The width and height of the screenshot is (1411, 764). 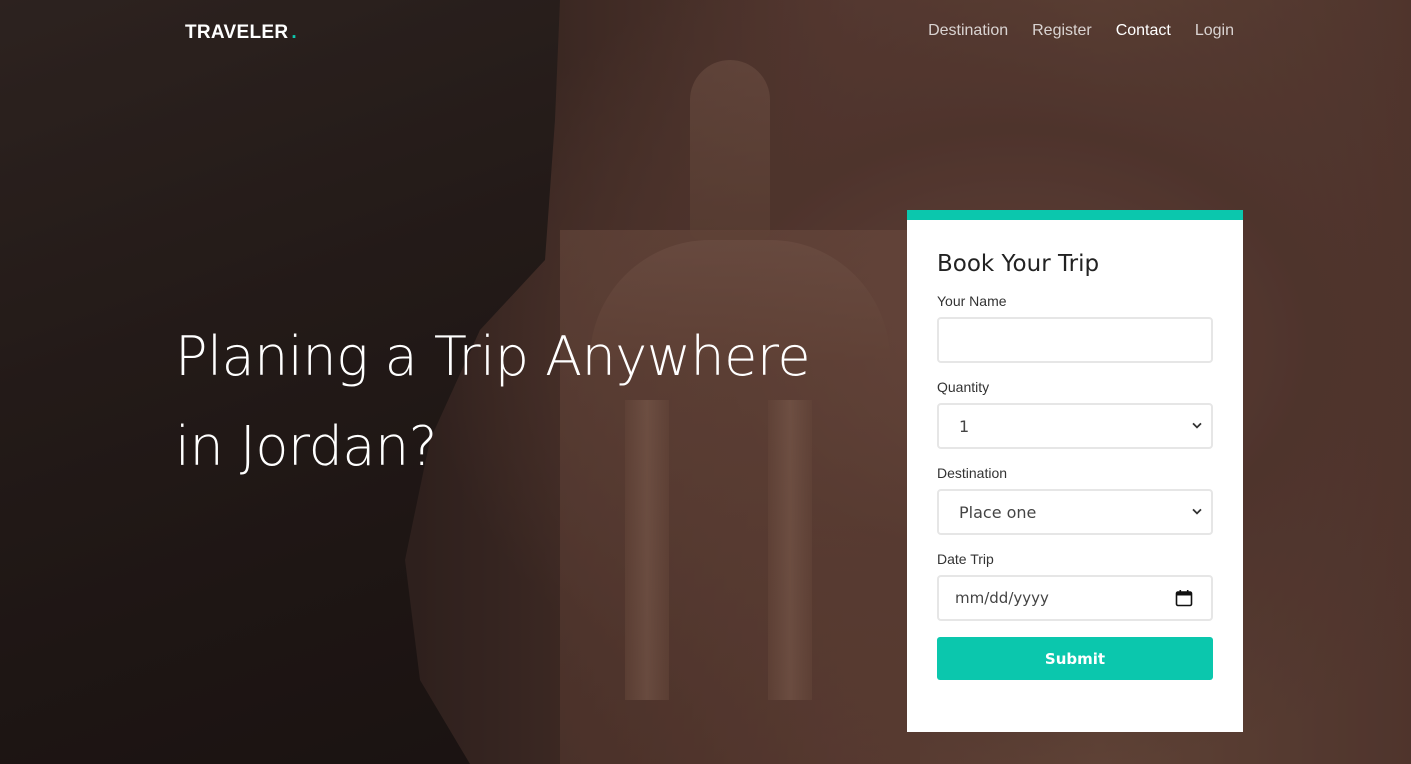 I want to click on brand-name: TRAVELER, so click(x=237, y=32).